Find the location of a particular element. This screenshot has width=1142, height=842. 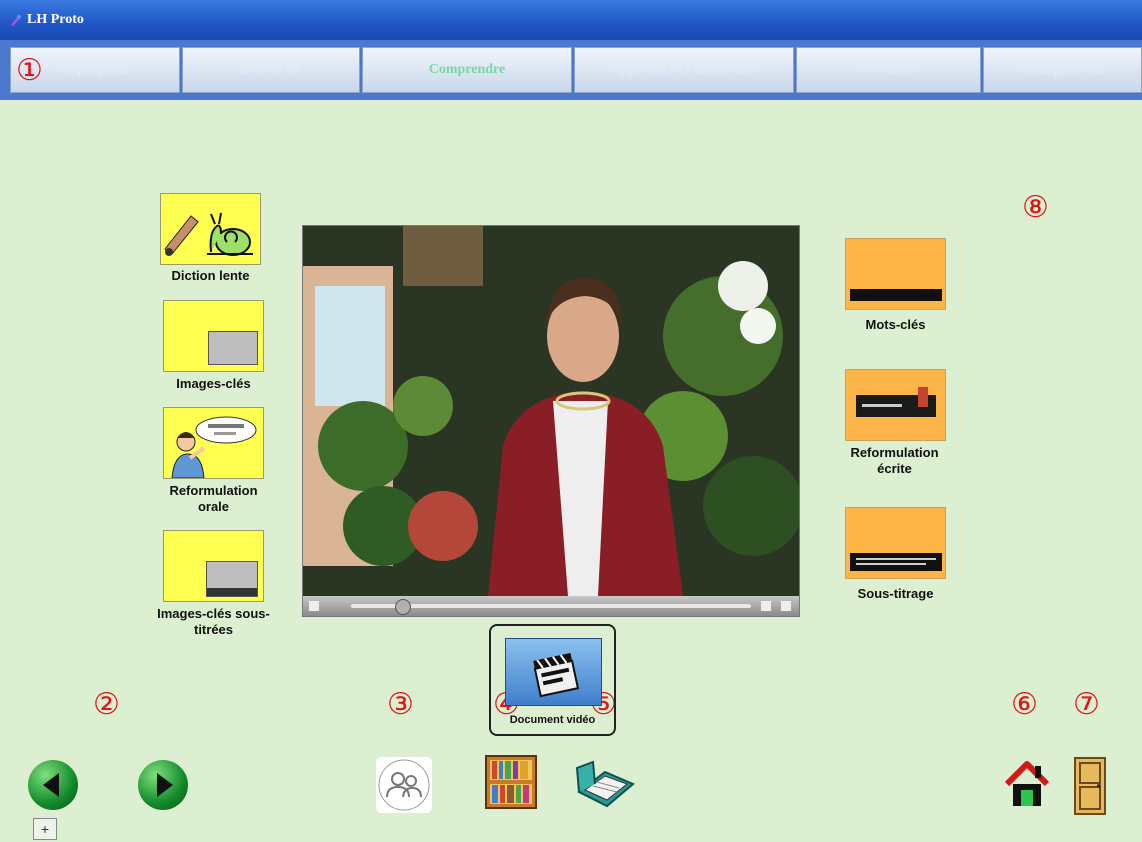

tab-decouvrir: Découvrir is located at coordinates (271, 70).